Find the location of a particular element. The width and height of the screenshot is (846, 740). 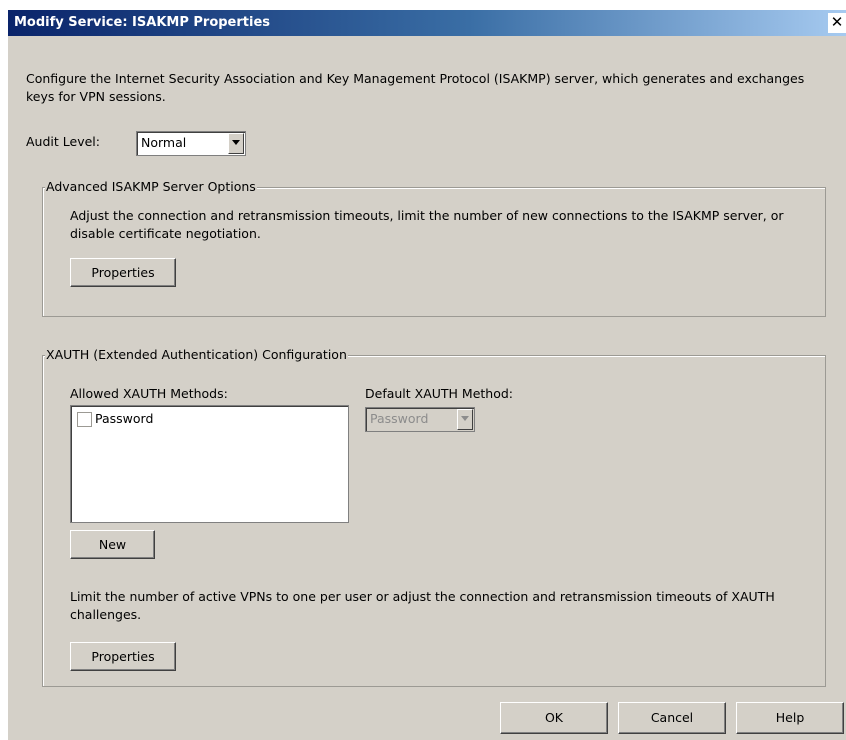

ok-button: OK is located at coordinates (554, 718).